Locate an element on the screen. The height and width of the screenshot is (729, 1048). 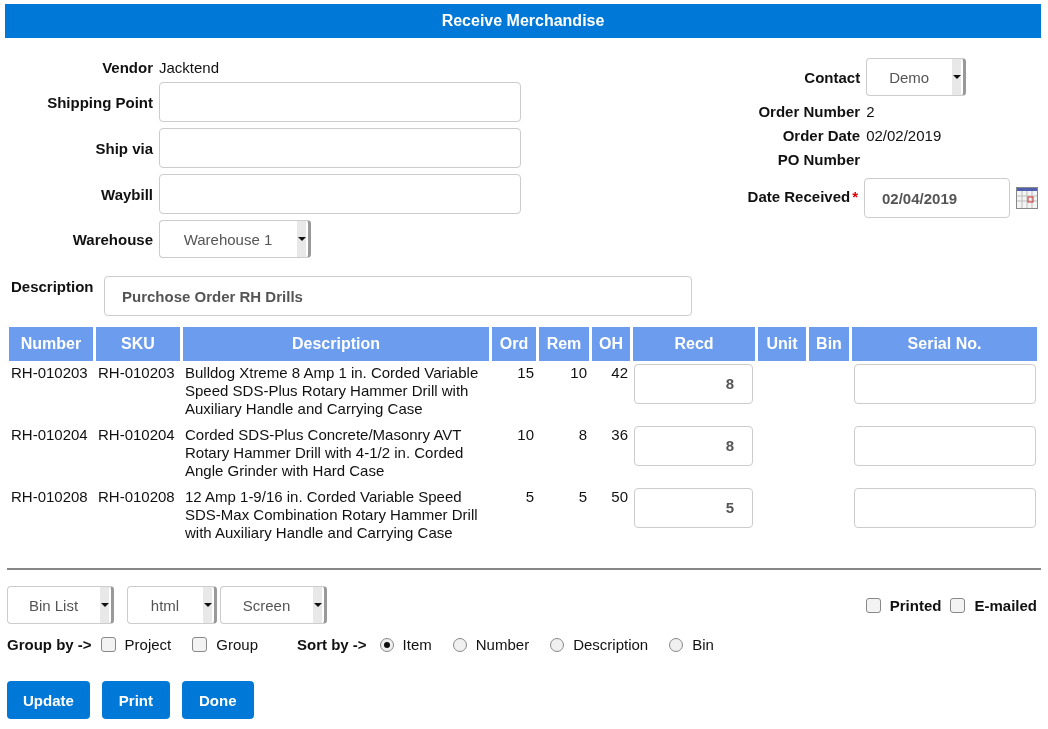
column-header: Ord is located at coordinates (514, 344).